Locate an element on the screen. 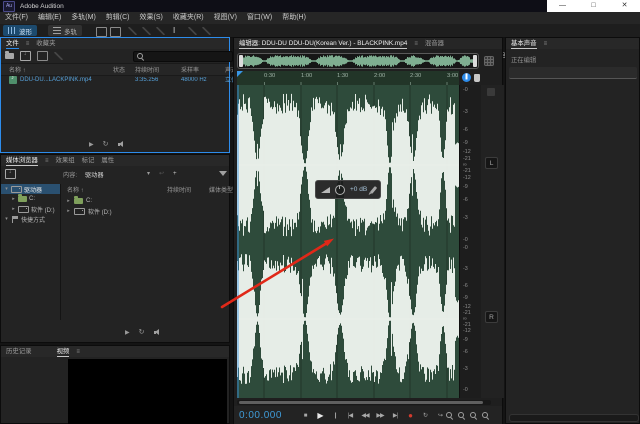 Image resolution: width=640 pixels, height=424 pixels. horizontal-scrollbar is located at coordinates (364, 402).